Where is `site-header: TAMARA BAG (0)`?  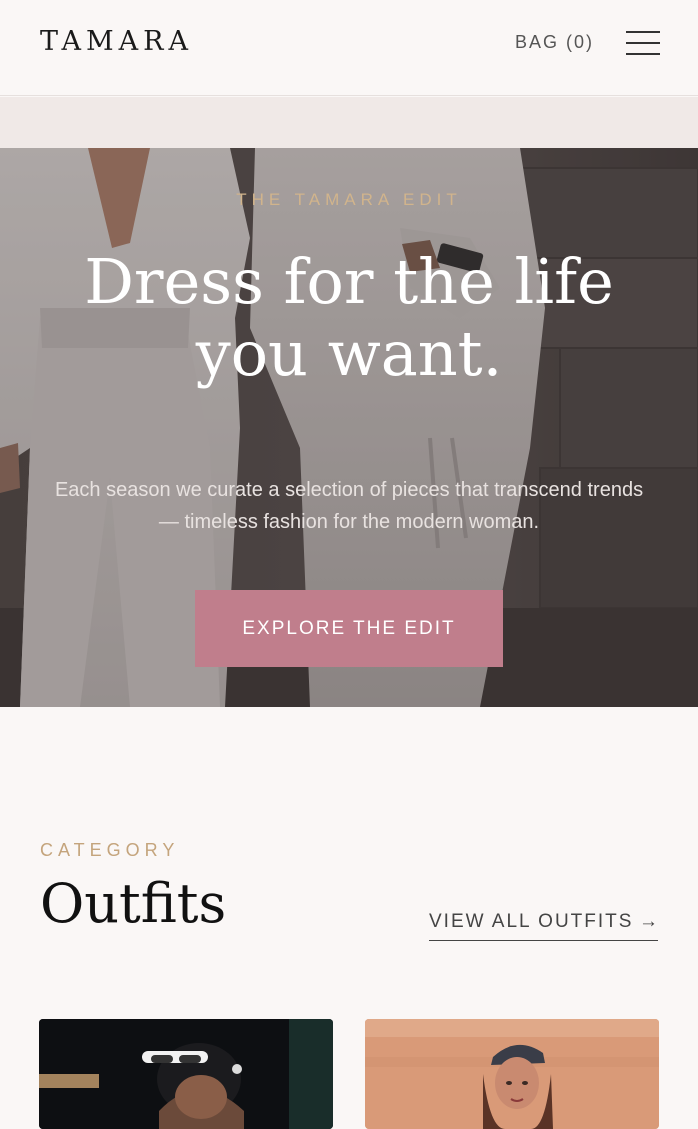
site-header: TAMARA BAG (0) is located at coordinates (349, 48).